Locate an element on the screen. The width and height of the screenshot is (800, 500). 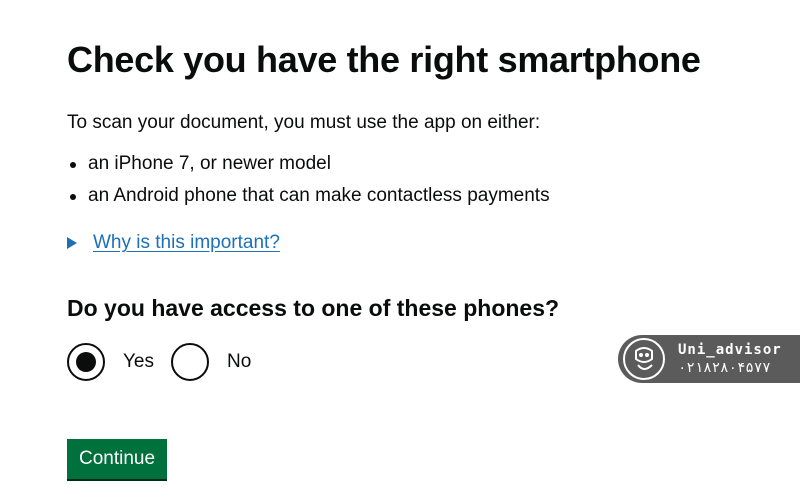
radio-dot is located at coordinates (86, 362).